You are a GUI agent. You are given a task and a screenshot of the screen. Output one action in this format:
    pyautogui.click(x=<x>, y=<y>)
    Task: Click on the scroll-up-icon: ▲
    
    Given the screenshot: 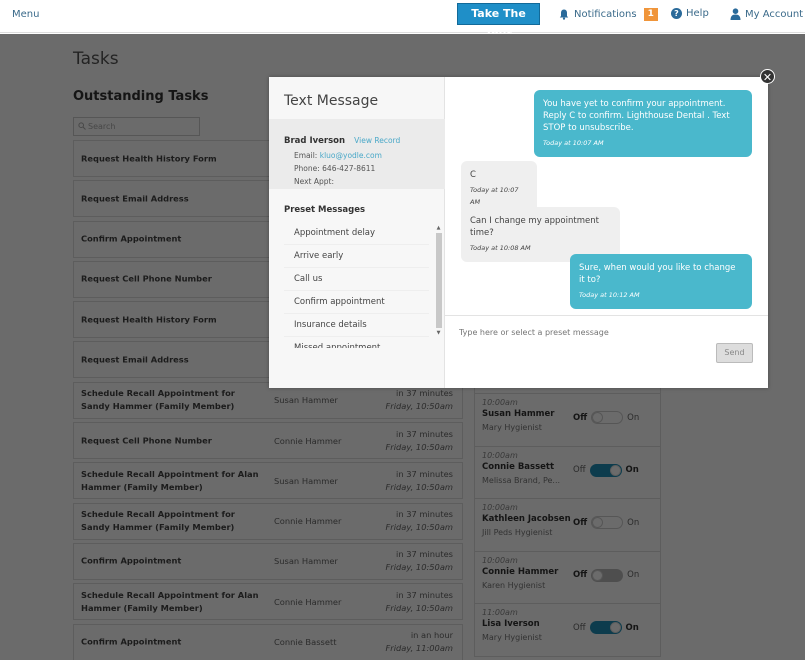 What is the action you would take?
    pyautogui.click(x=438, y=228)
    